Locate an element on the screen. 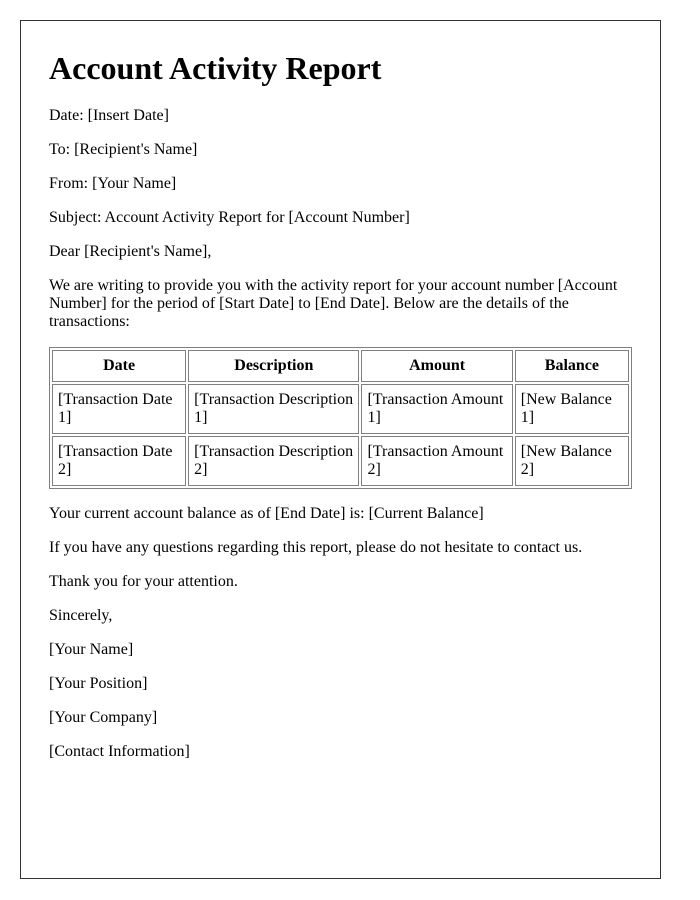 The image size is (700, 900). cell-date: [Transaction Date 1] is located at coordinates (119, 409).